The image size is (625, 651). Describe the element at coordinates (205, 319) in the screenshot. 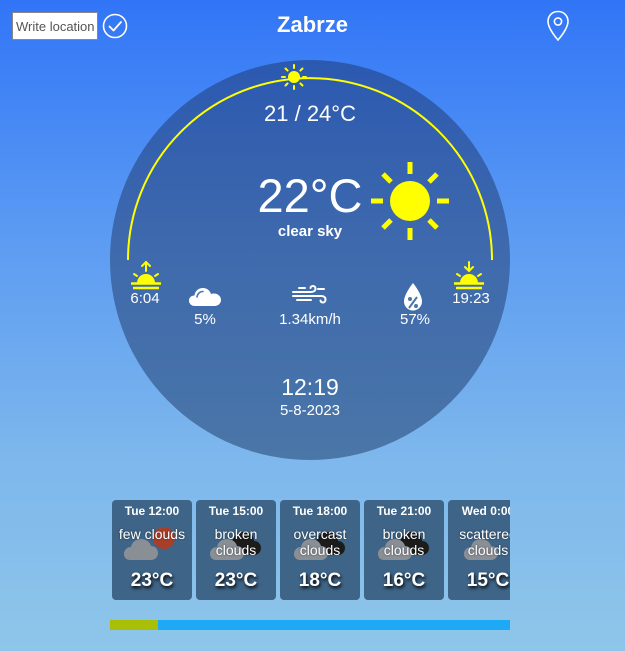

I see `cloudiness-value: 5%` at that location.